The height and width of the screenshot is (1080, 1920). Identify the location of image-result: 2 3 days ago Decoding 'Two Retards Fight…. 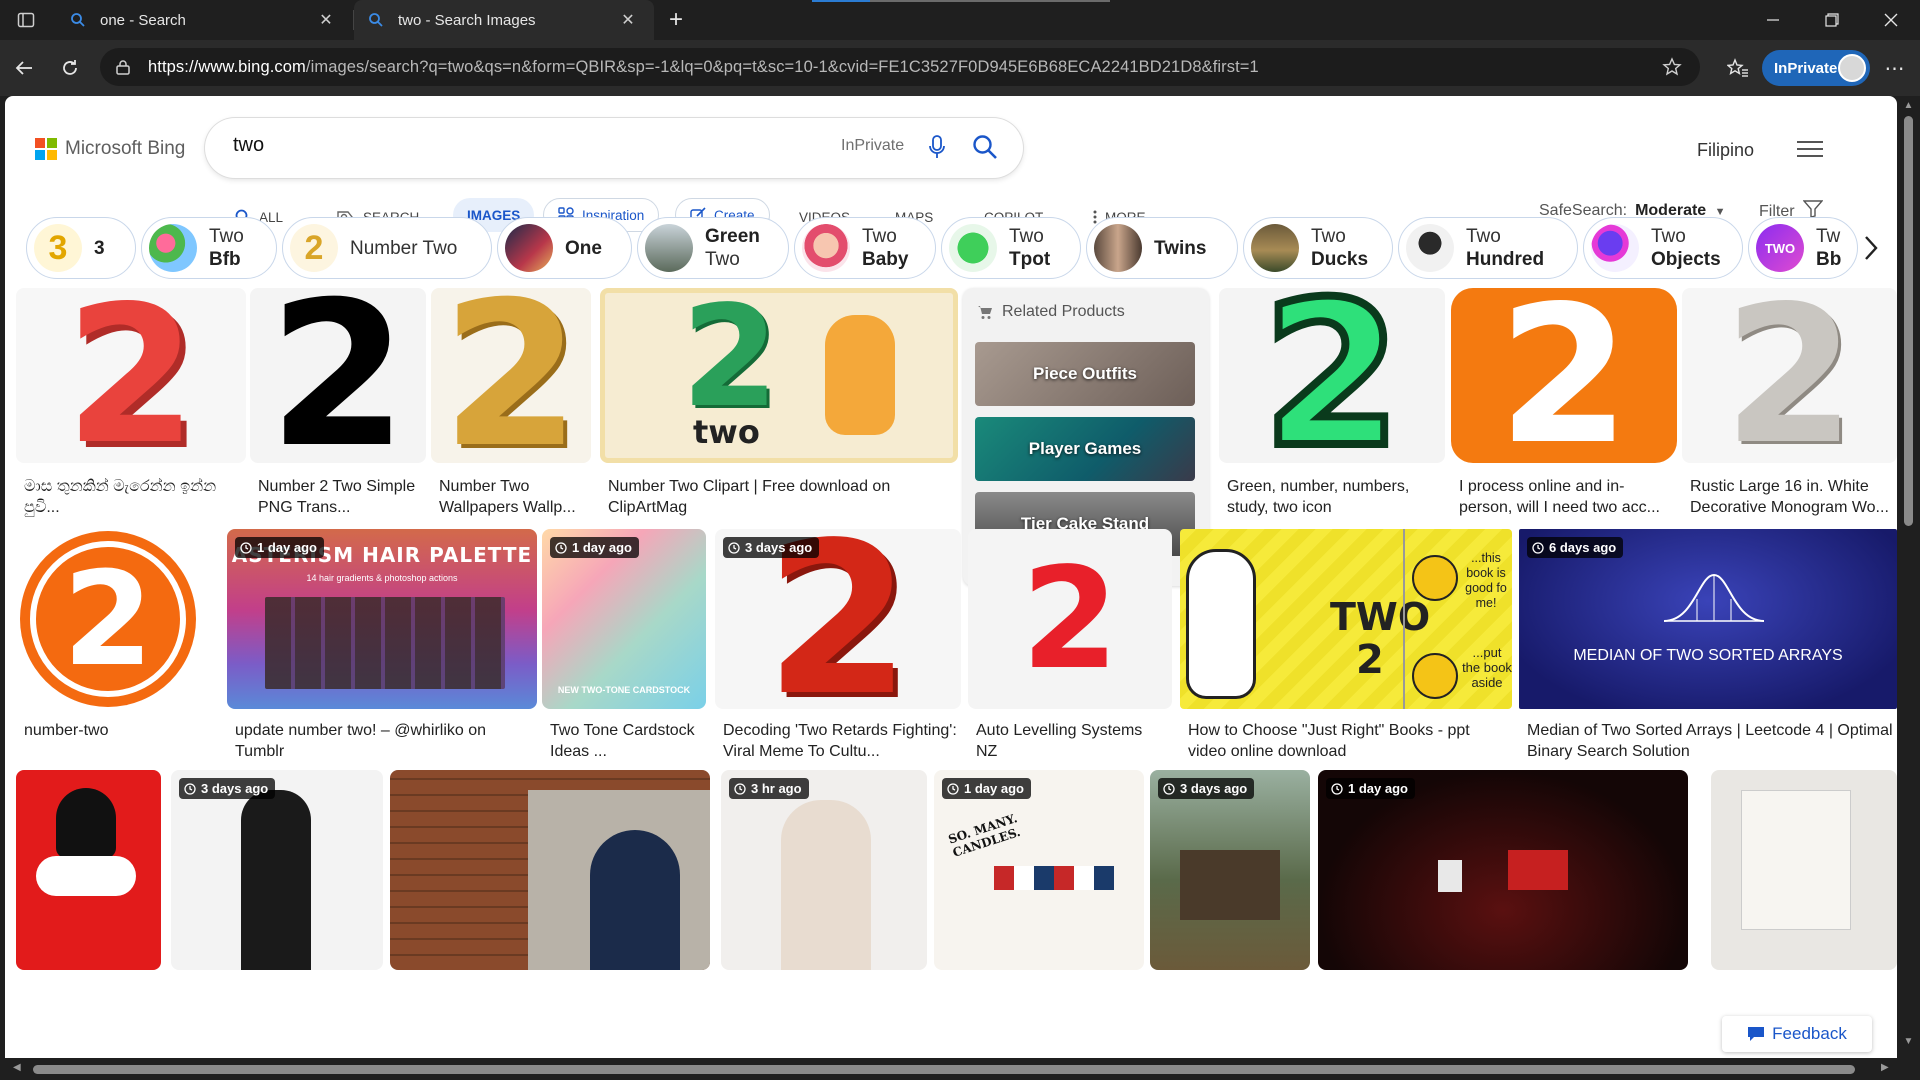
(838, 645).